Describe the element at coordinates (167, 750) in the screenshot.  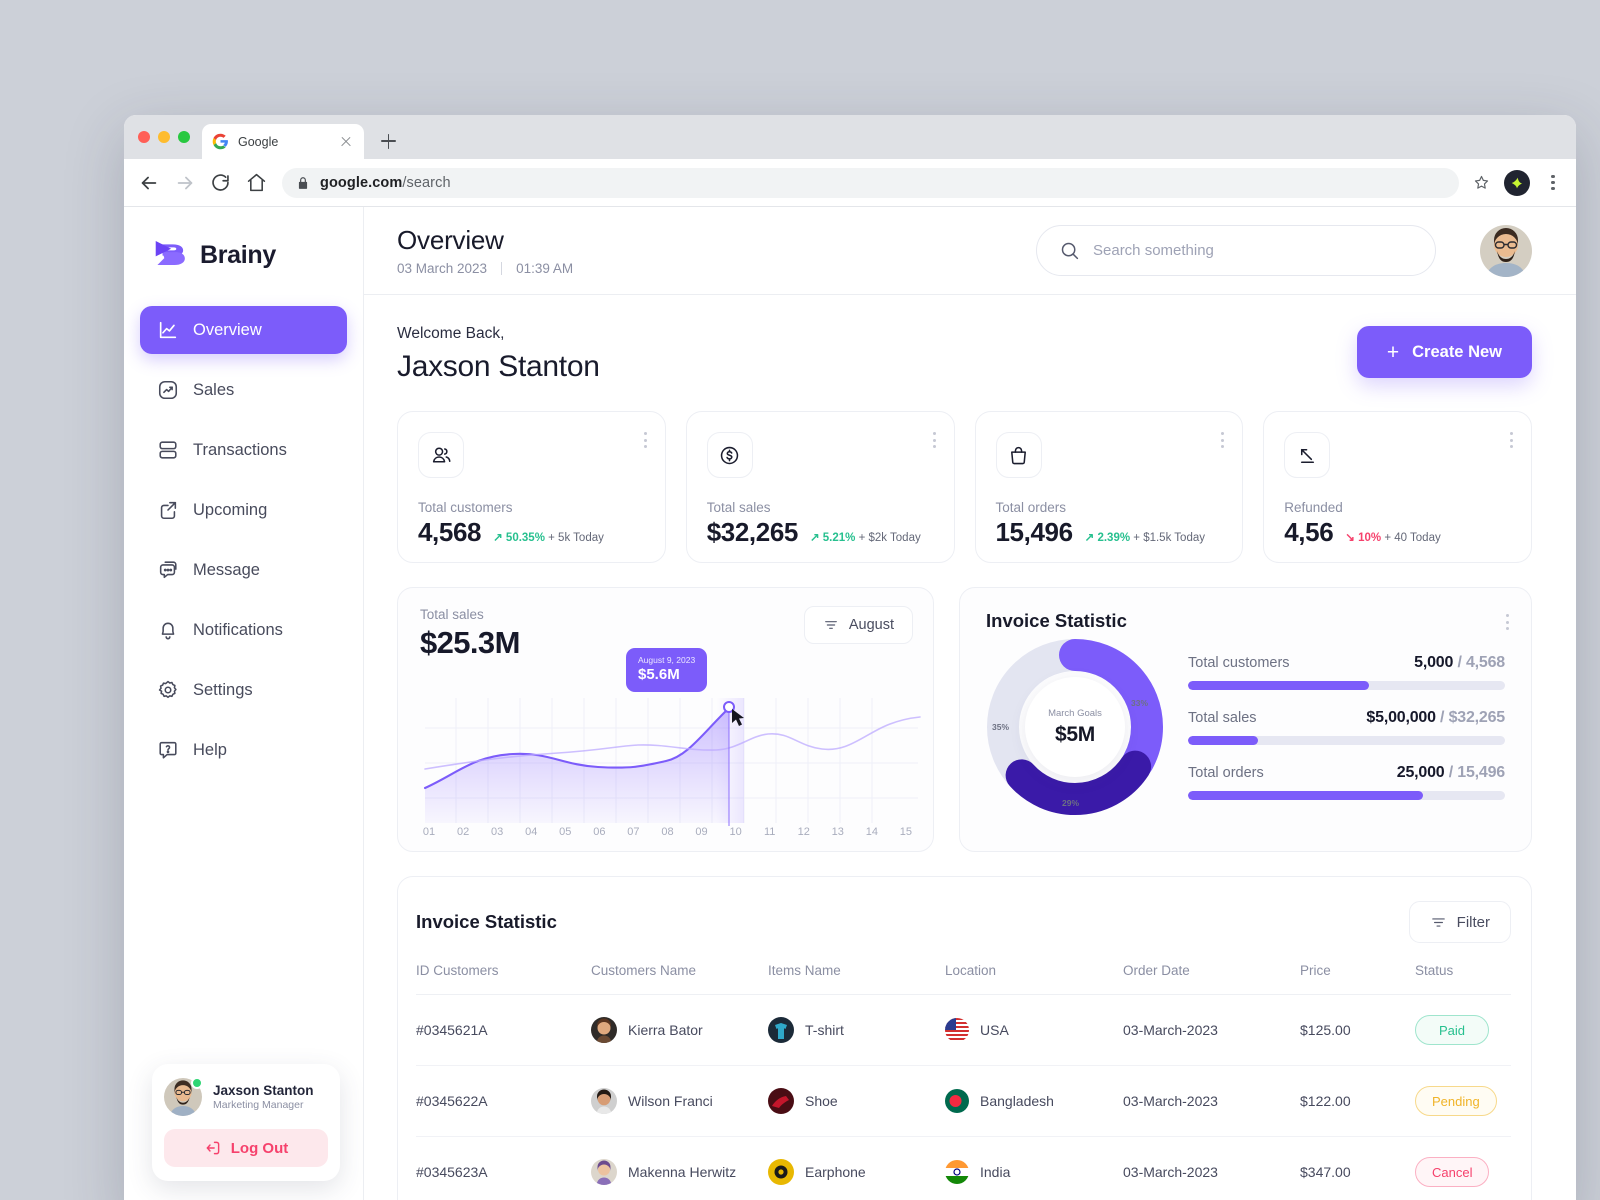
I see `help-icon` at that location.